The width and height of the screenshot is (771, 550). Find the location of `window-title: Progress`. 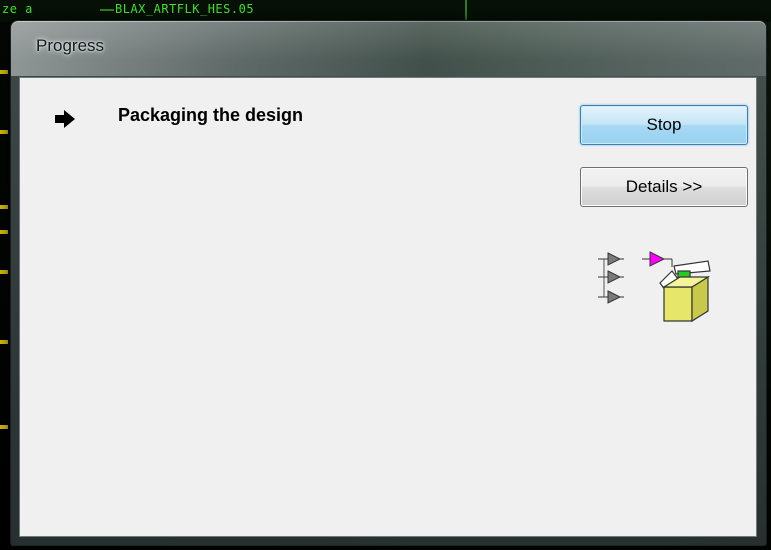

window-title: Progress is located at coordinates (70, 45).